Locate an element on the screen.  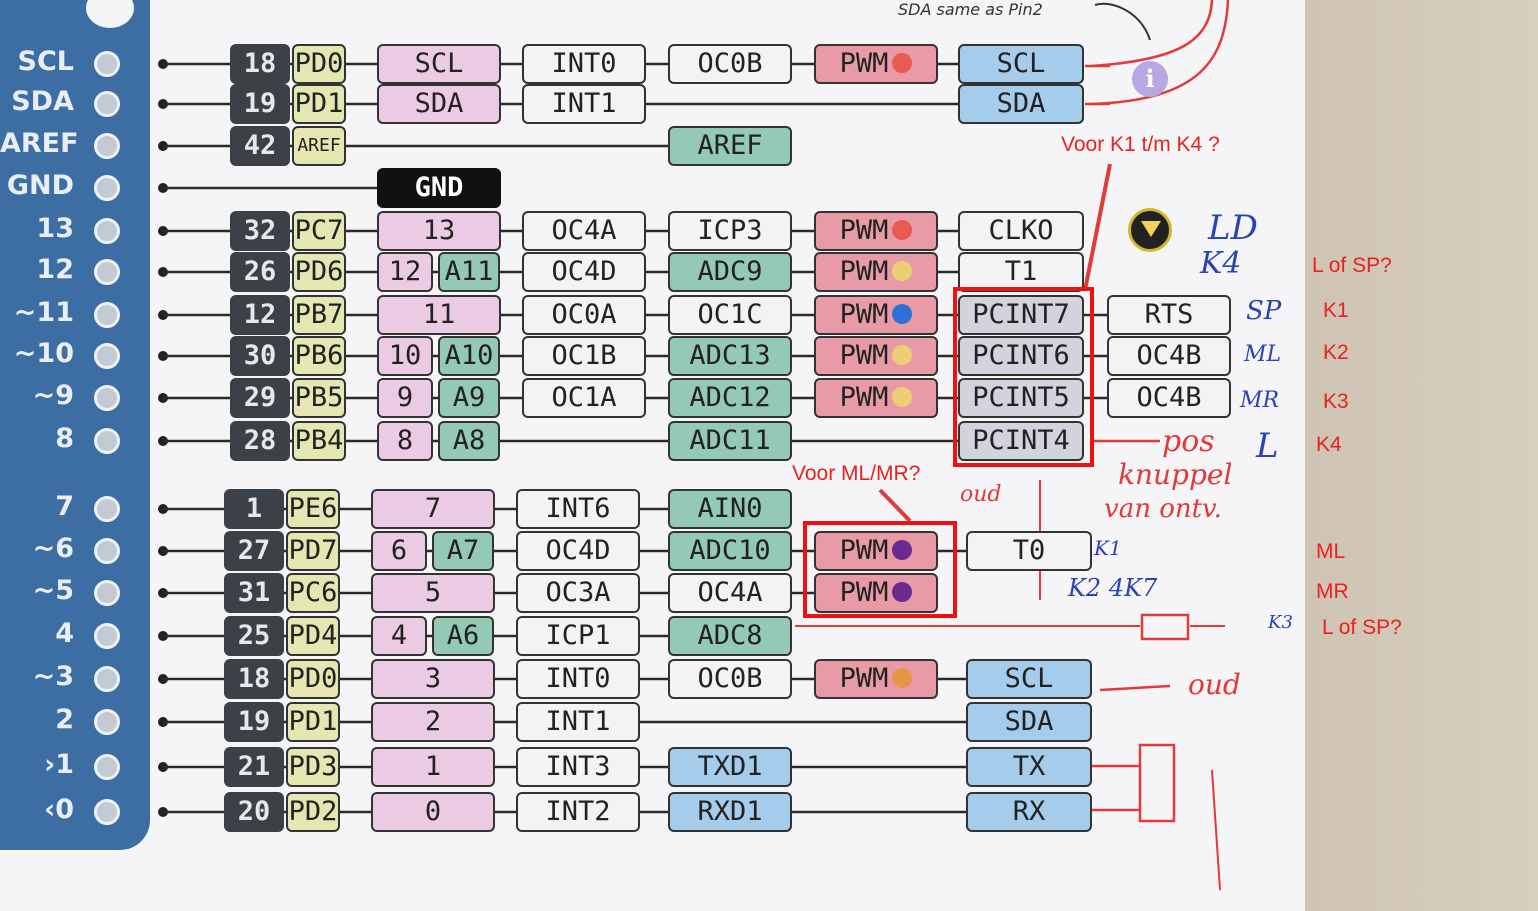
function-label: AIN0 is located at coordinates (730, 509).